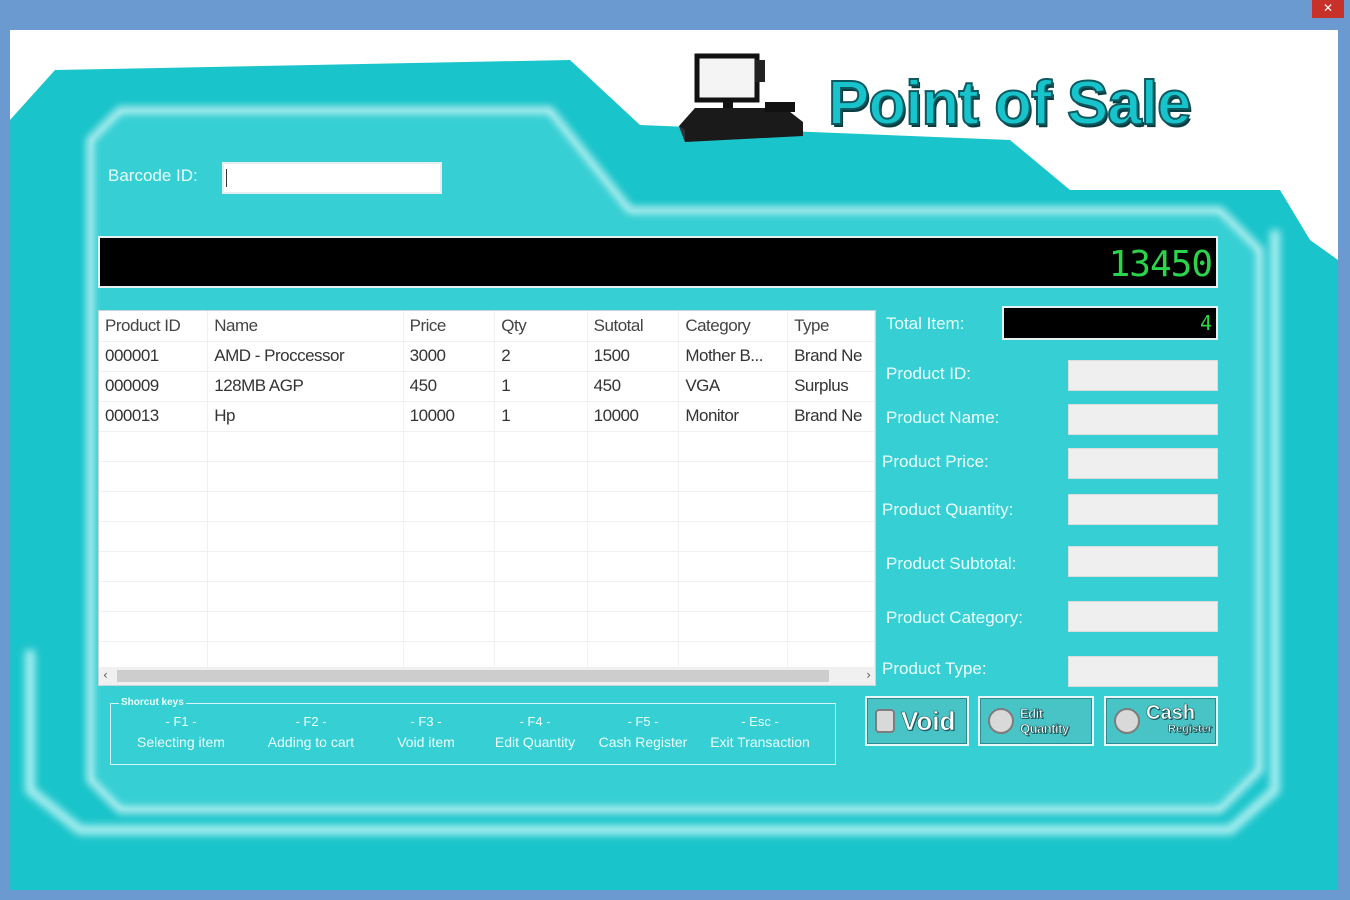  Describe the element at coordinates (535, 742) in the screenshot. I see `shortcut-desc: Edit Quantity` at that location.